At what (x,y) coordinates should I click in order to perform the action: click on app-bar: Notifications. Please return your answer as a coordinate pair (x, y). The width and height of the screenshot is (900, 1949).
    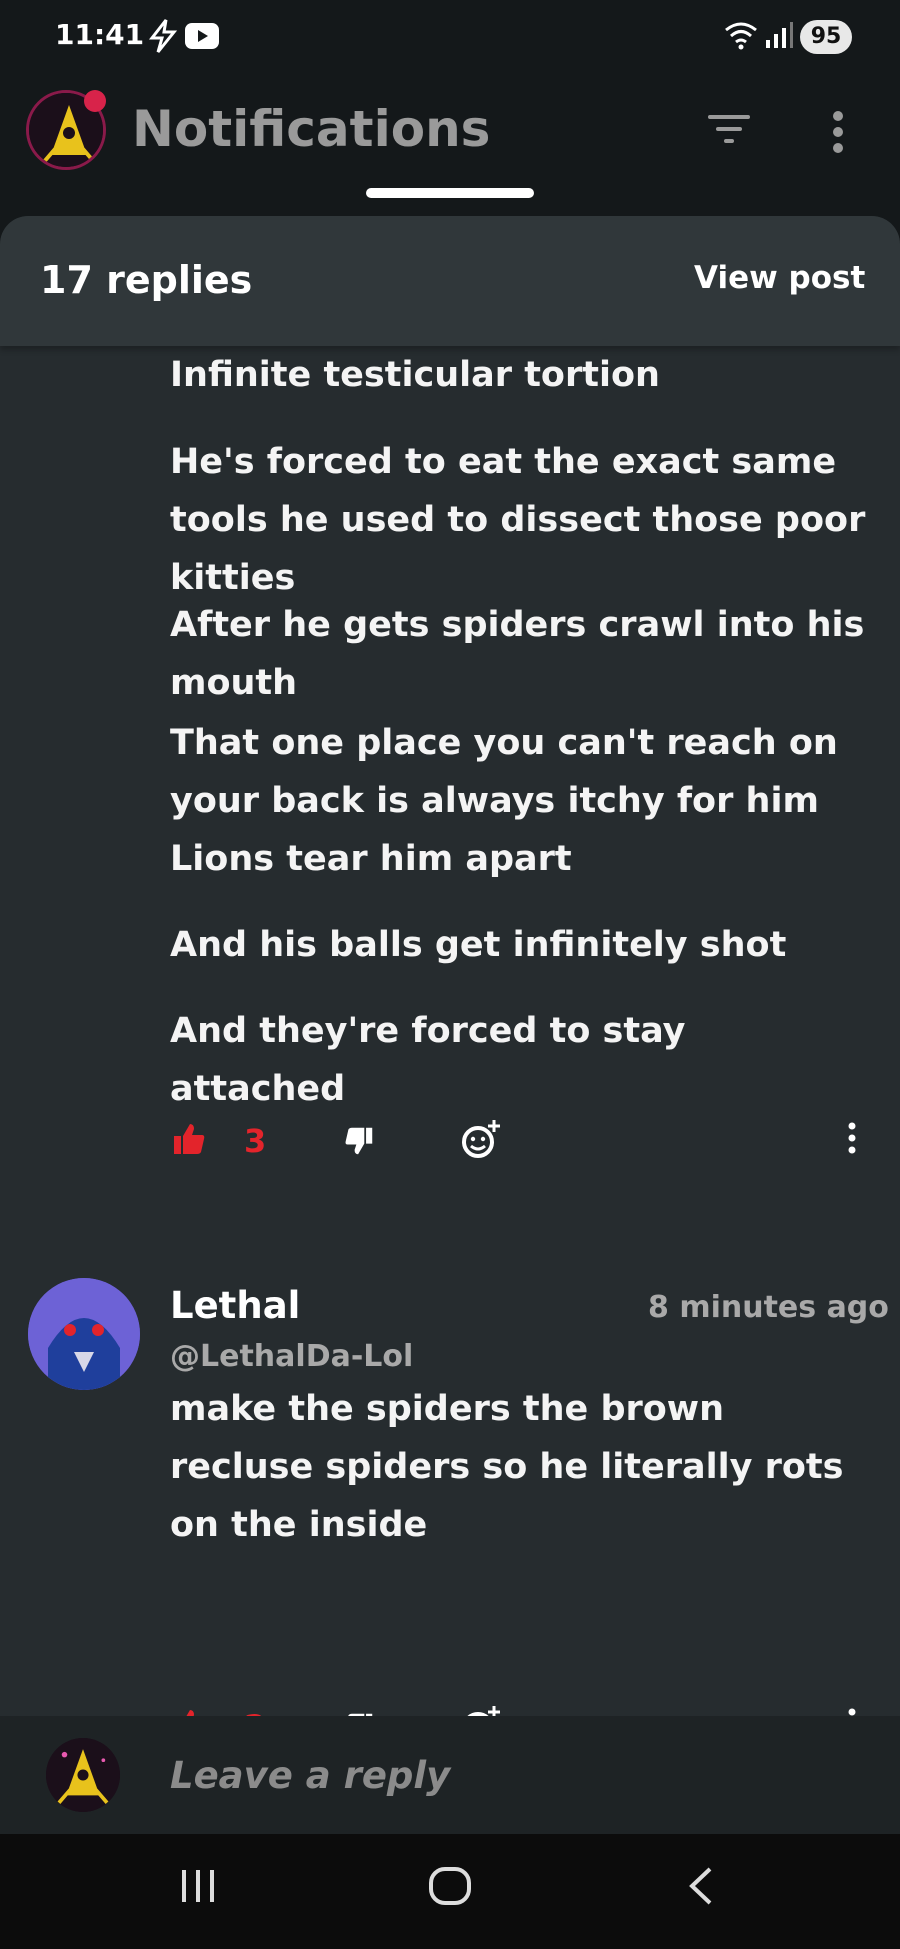
    Looking at the image, I should click on (450, 137).